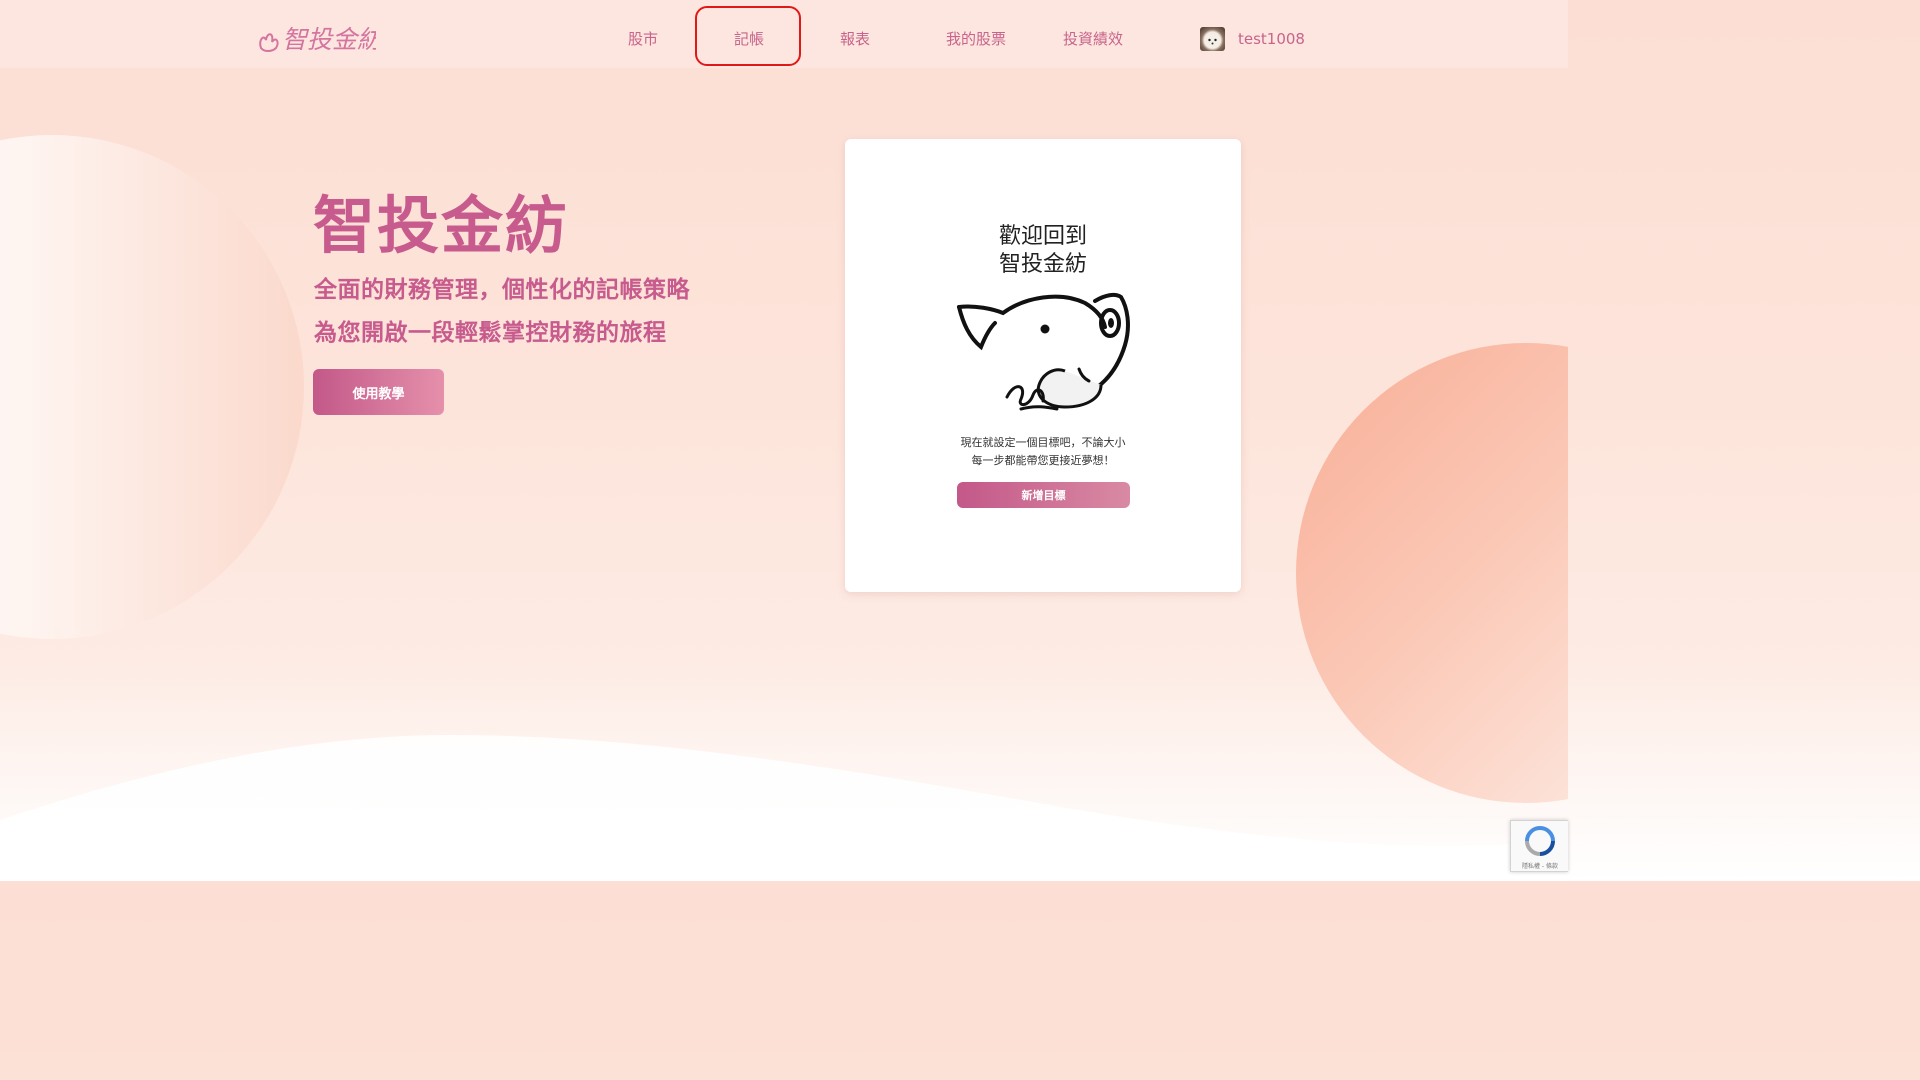  I want to click on logo-flame-icon: 智投金紡, so click(322, 39).